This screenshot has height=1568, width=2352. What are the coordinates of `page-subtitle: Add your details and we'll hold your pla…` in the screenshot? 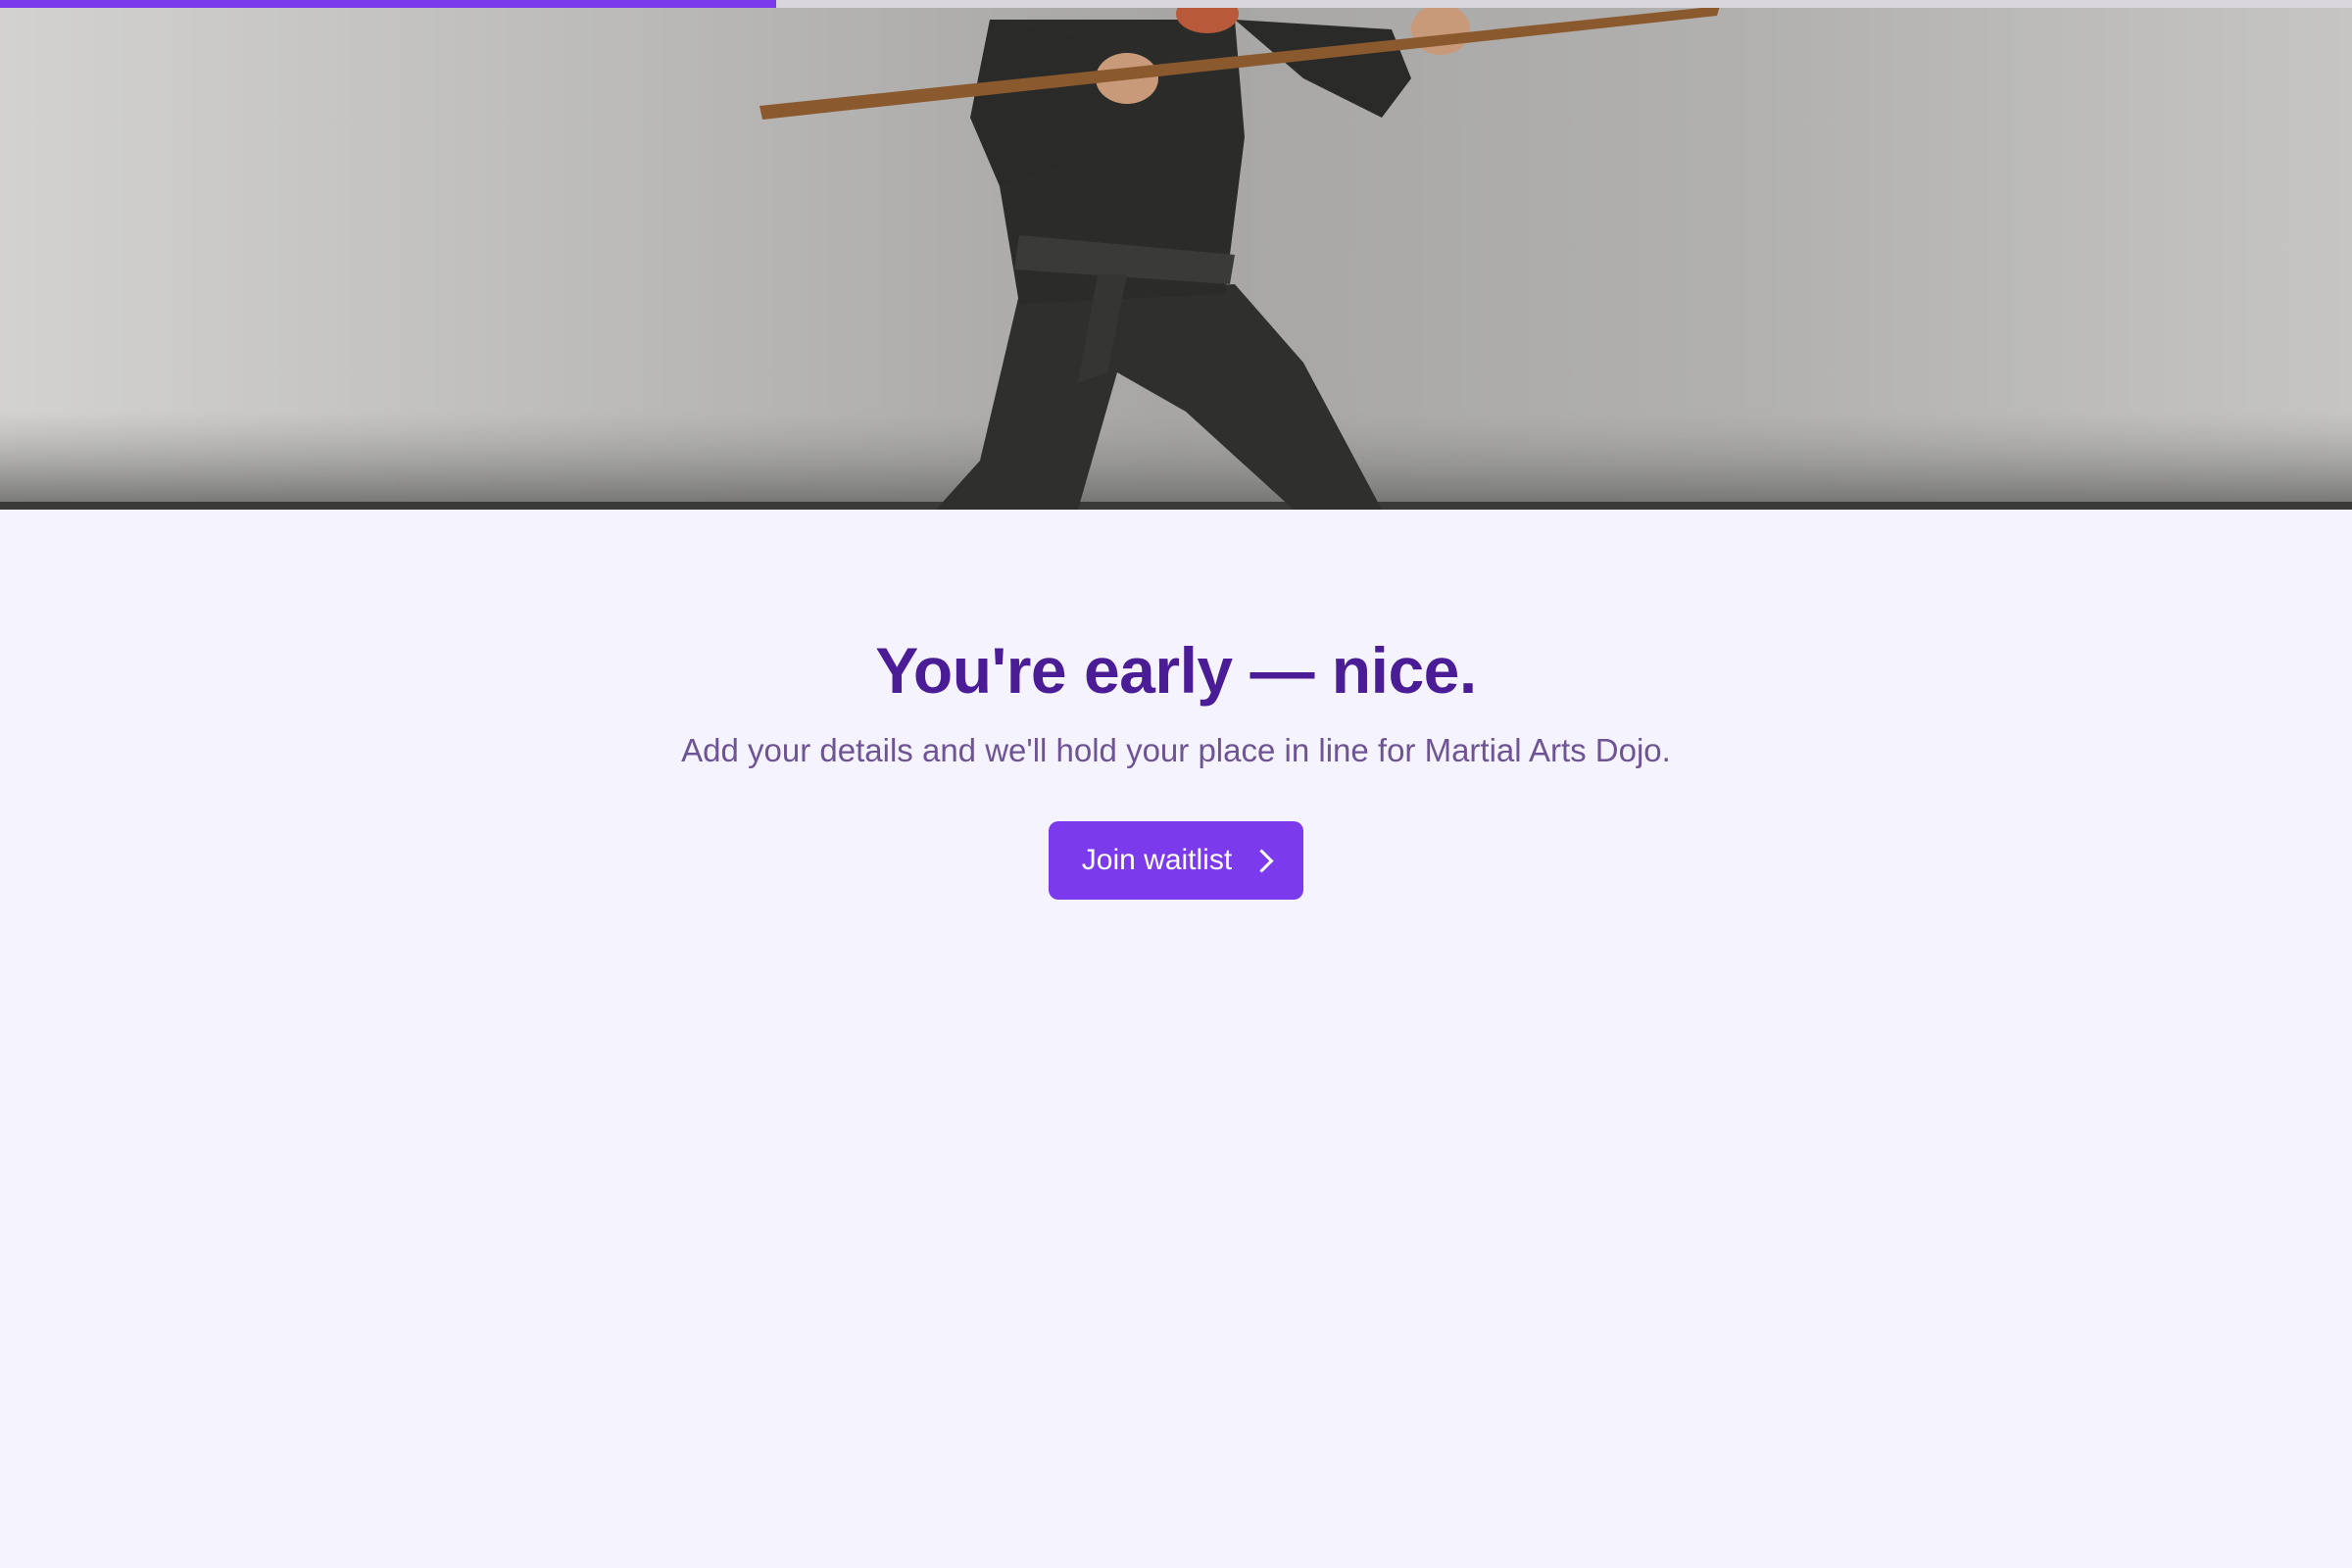 It's located at (1176, 750).